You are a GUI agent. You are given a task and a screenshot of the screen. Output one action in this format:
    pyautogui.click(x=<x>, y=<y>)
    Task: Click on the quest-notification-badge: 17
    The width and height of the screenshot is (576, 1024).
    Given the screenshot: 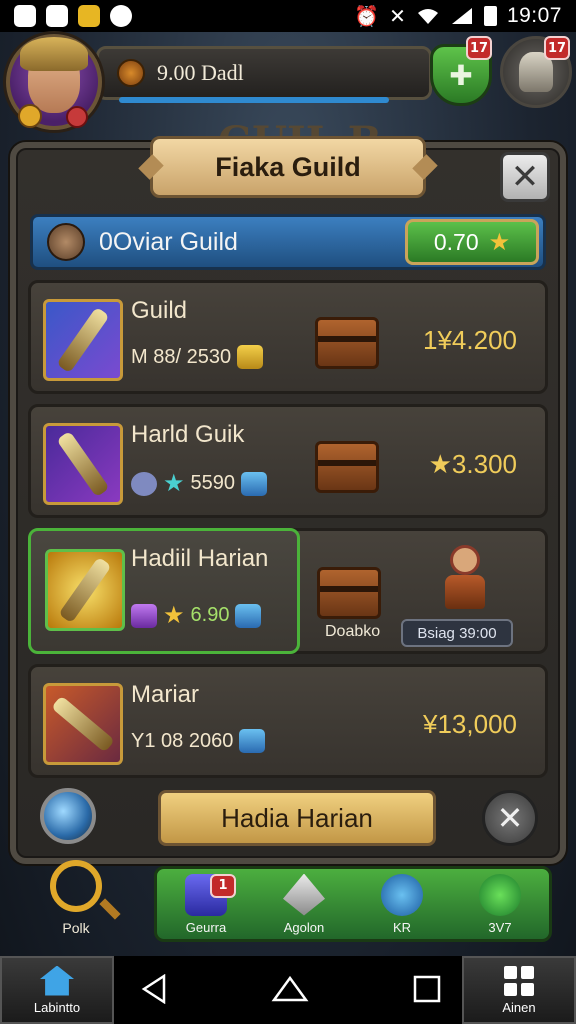 What is the action you would take?
    pyautogui.click(x=479, y=48)
    